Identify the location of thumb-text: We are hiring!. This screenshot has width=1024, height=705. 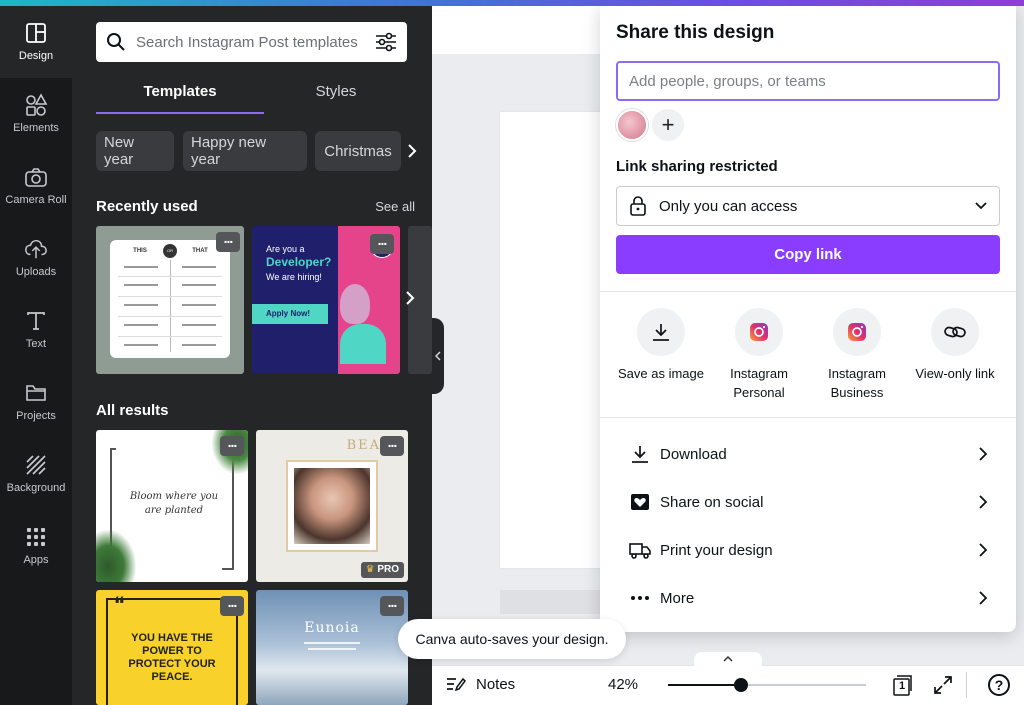
(294, 277).